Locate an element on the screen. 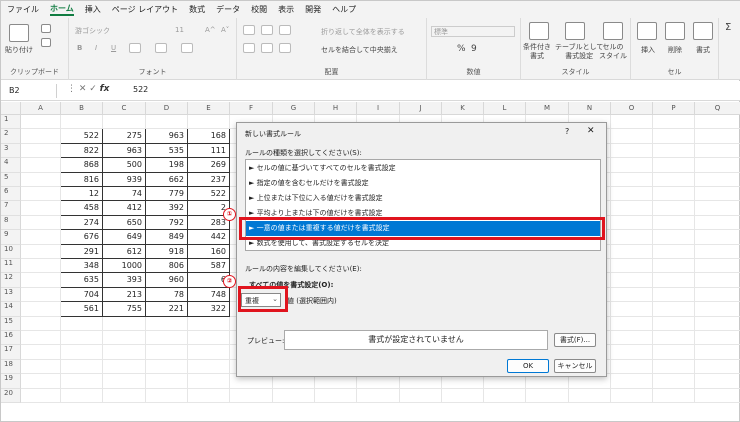 This screenshot has width=740, height=422. grid-cell: 779 is located at coordinates (167, 194).